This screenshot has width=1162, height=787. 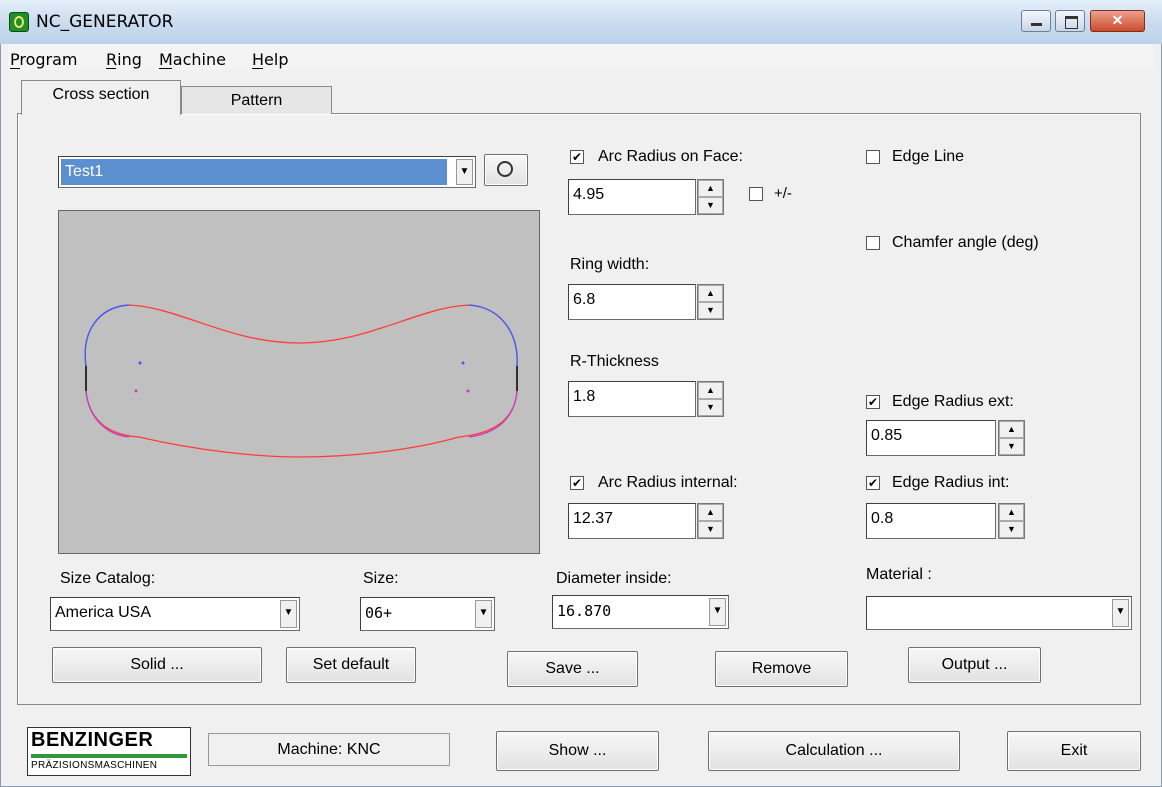 I want to click on material-select: ▼, so click(x=999, y=613).